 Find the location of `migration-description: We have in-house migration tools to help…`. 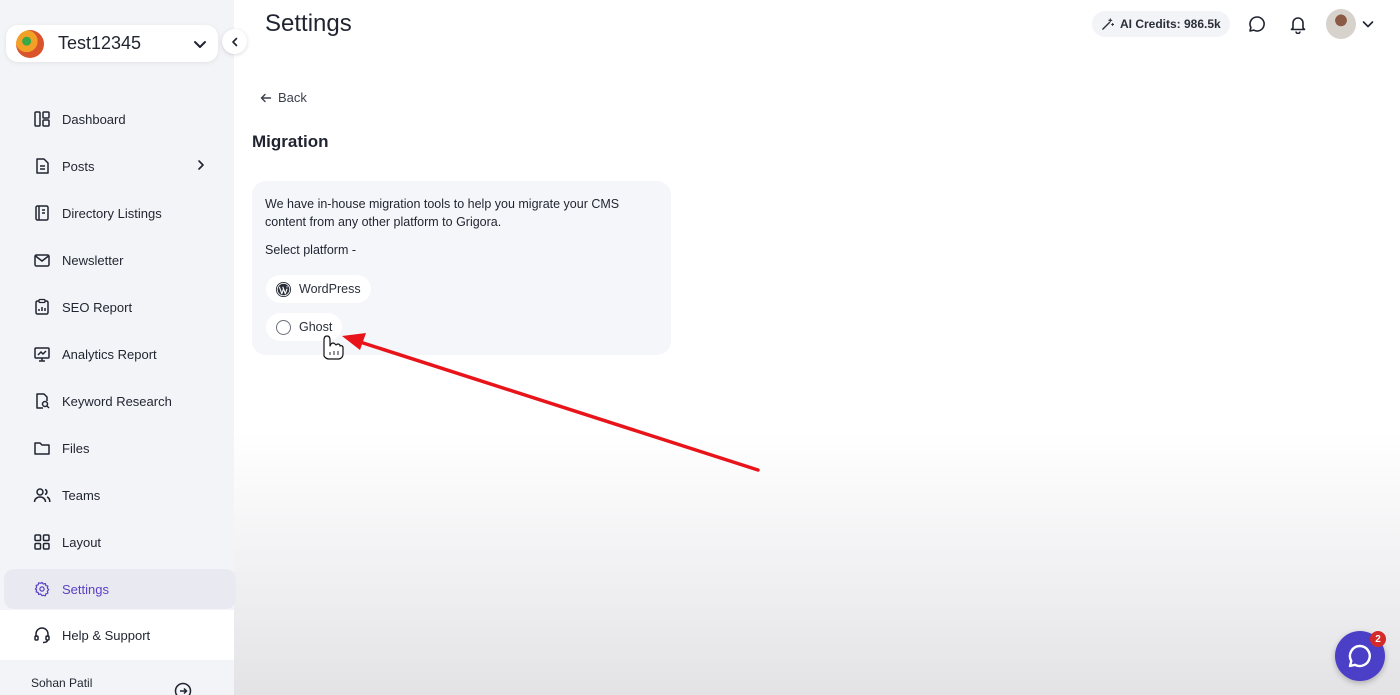

migration-description: We have in-house migration tools to help… is located at coordinates (442, 213).